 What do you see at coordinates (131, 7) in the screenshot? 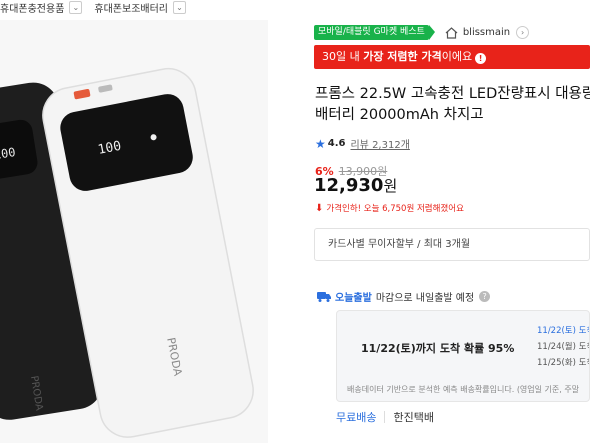
I see `breadcrumb-label: 휴대폰보조배터리` at bounding box center [131, 7].